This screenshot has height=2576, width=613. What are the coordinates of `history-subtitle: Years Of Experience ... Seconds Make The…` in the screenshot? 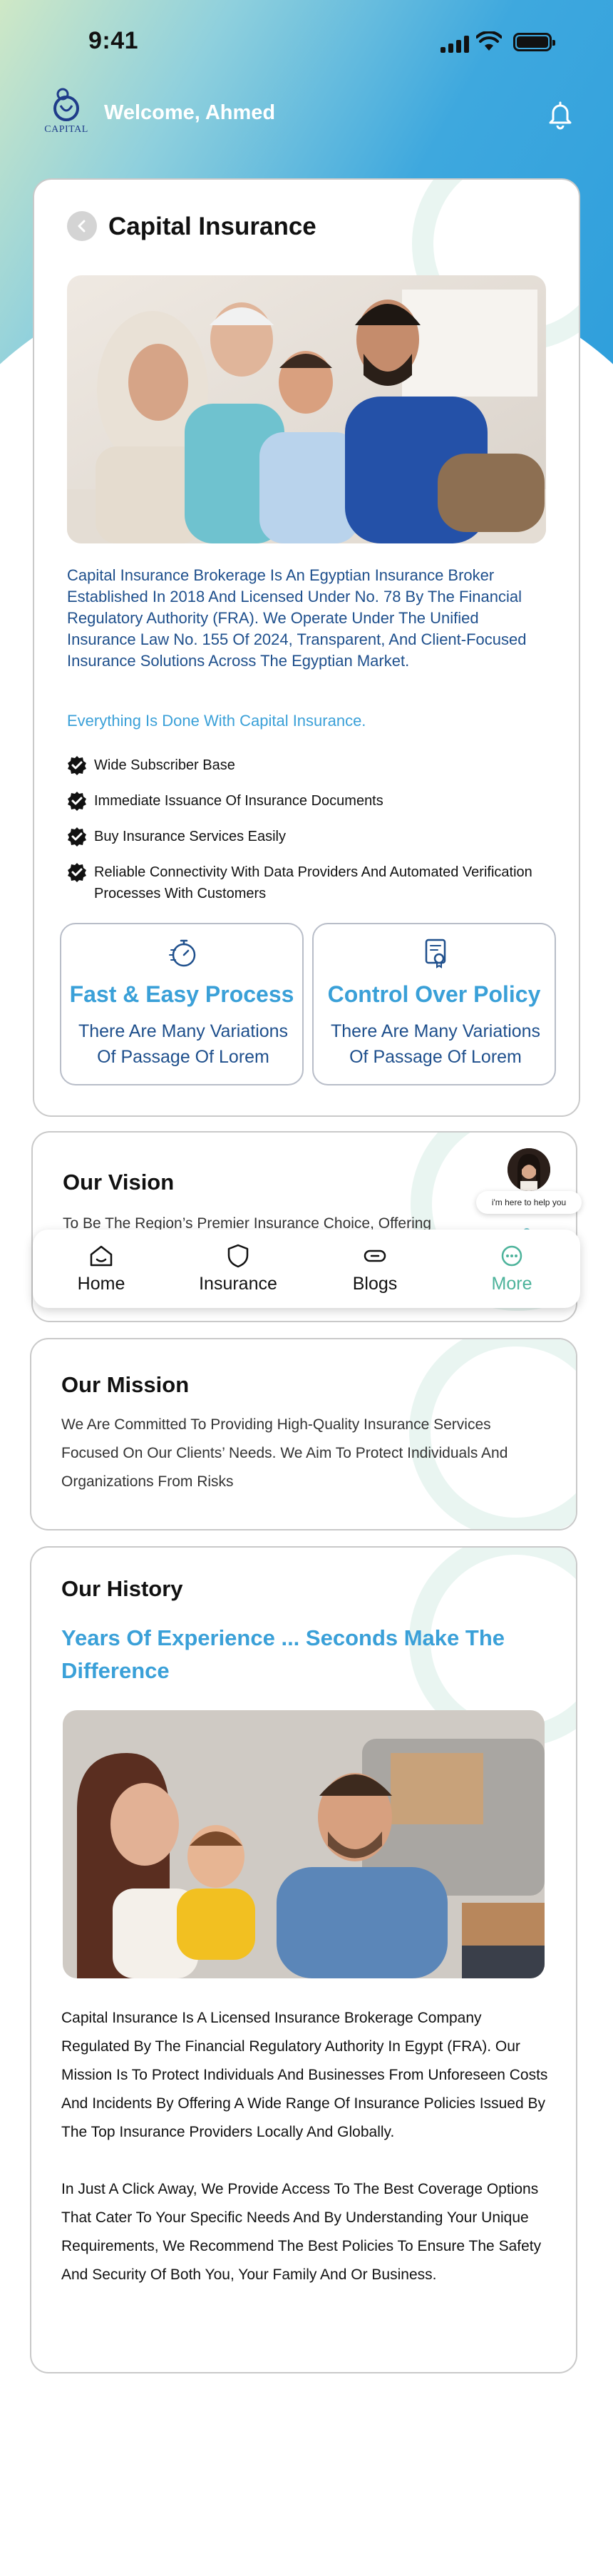 It's located at (283, 1654).